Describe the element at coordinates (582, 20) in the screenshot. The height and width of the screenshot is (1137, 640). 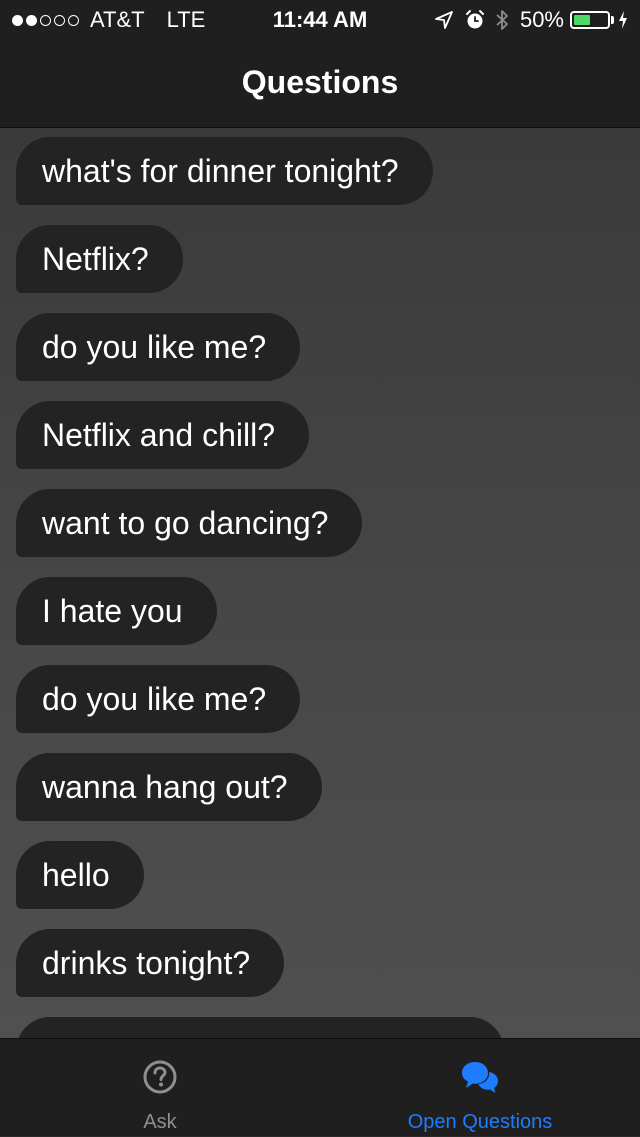
I see `battery-fill` at that location.